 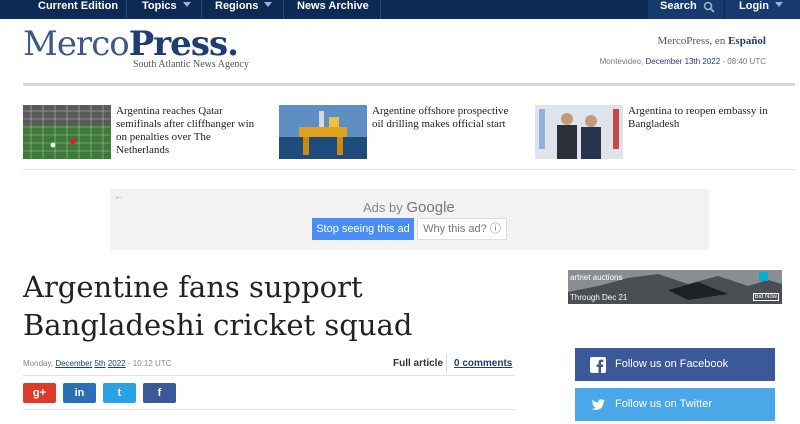 What do you see at coordinates (664, 404) in the screenshot?
I see `follow-twitter-label: Follow us on Twitter` at bounding box center [664, 404].